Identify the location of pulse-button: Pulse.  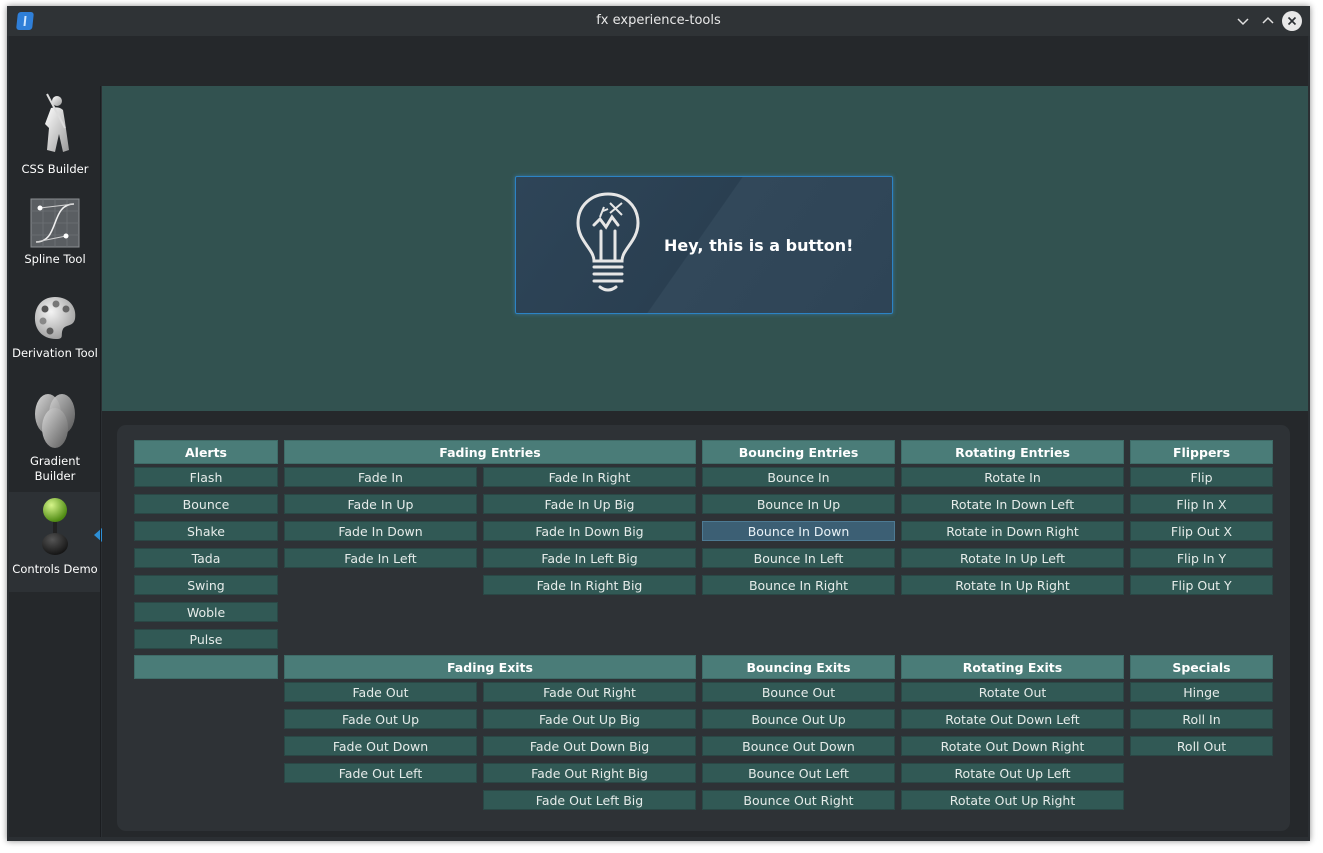
(206, 639).